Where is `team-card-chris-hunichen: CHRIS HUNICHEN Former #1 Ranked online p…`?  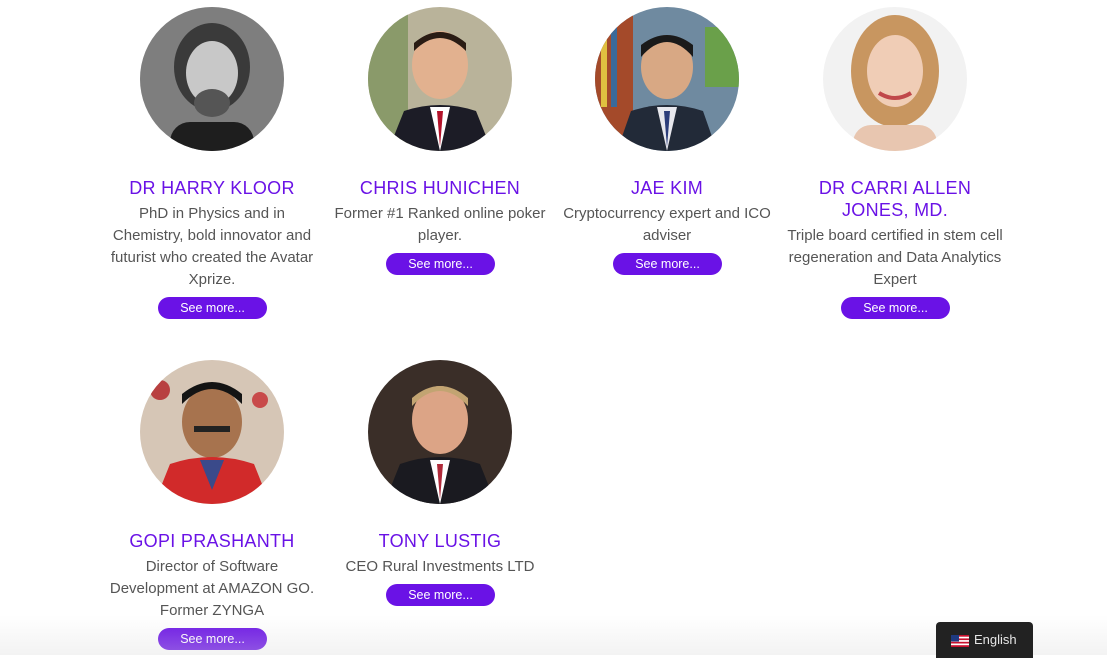 team-card-chris-hunichen: CHRIS HUNICHEN Former #1 Ranked online p… is located at coordinates (440, 147).